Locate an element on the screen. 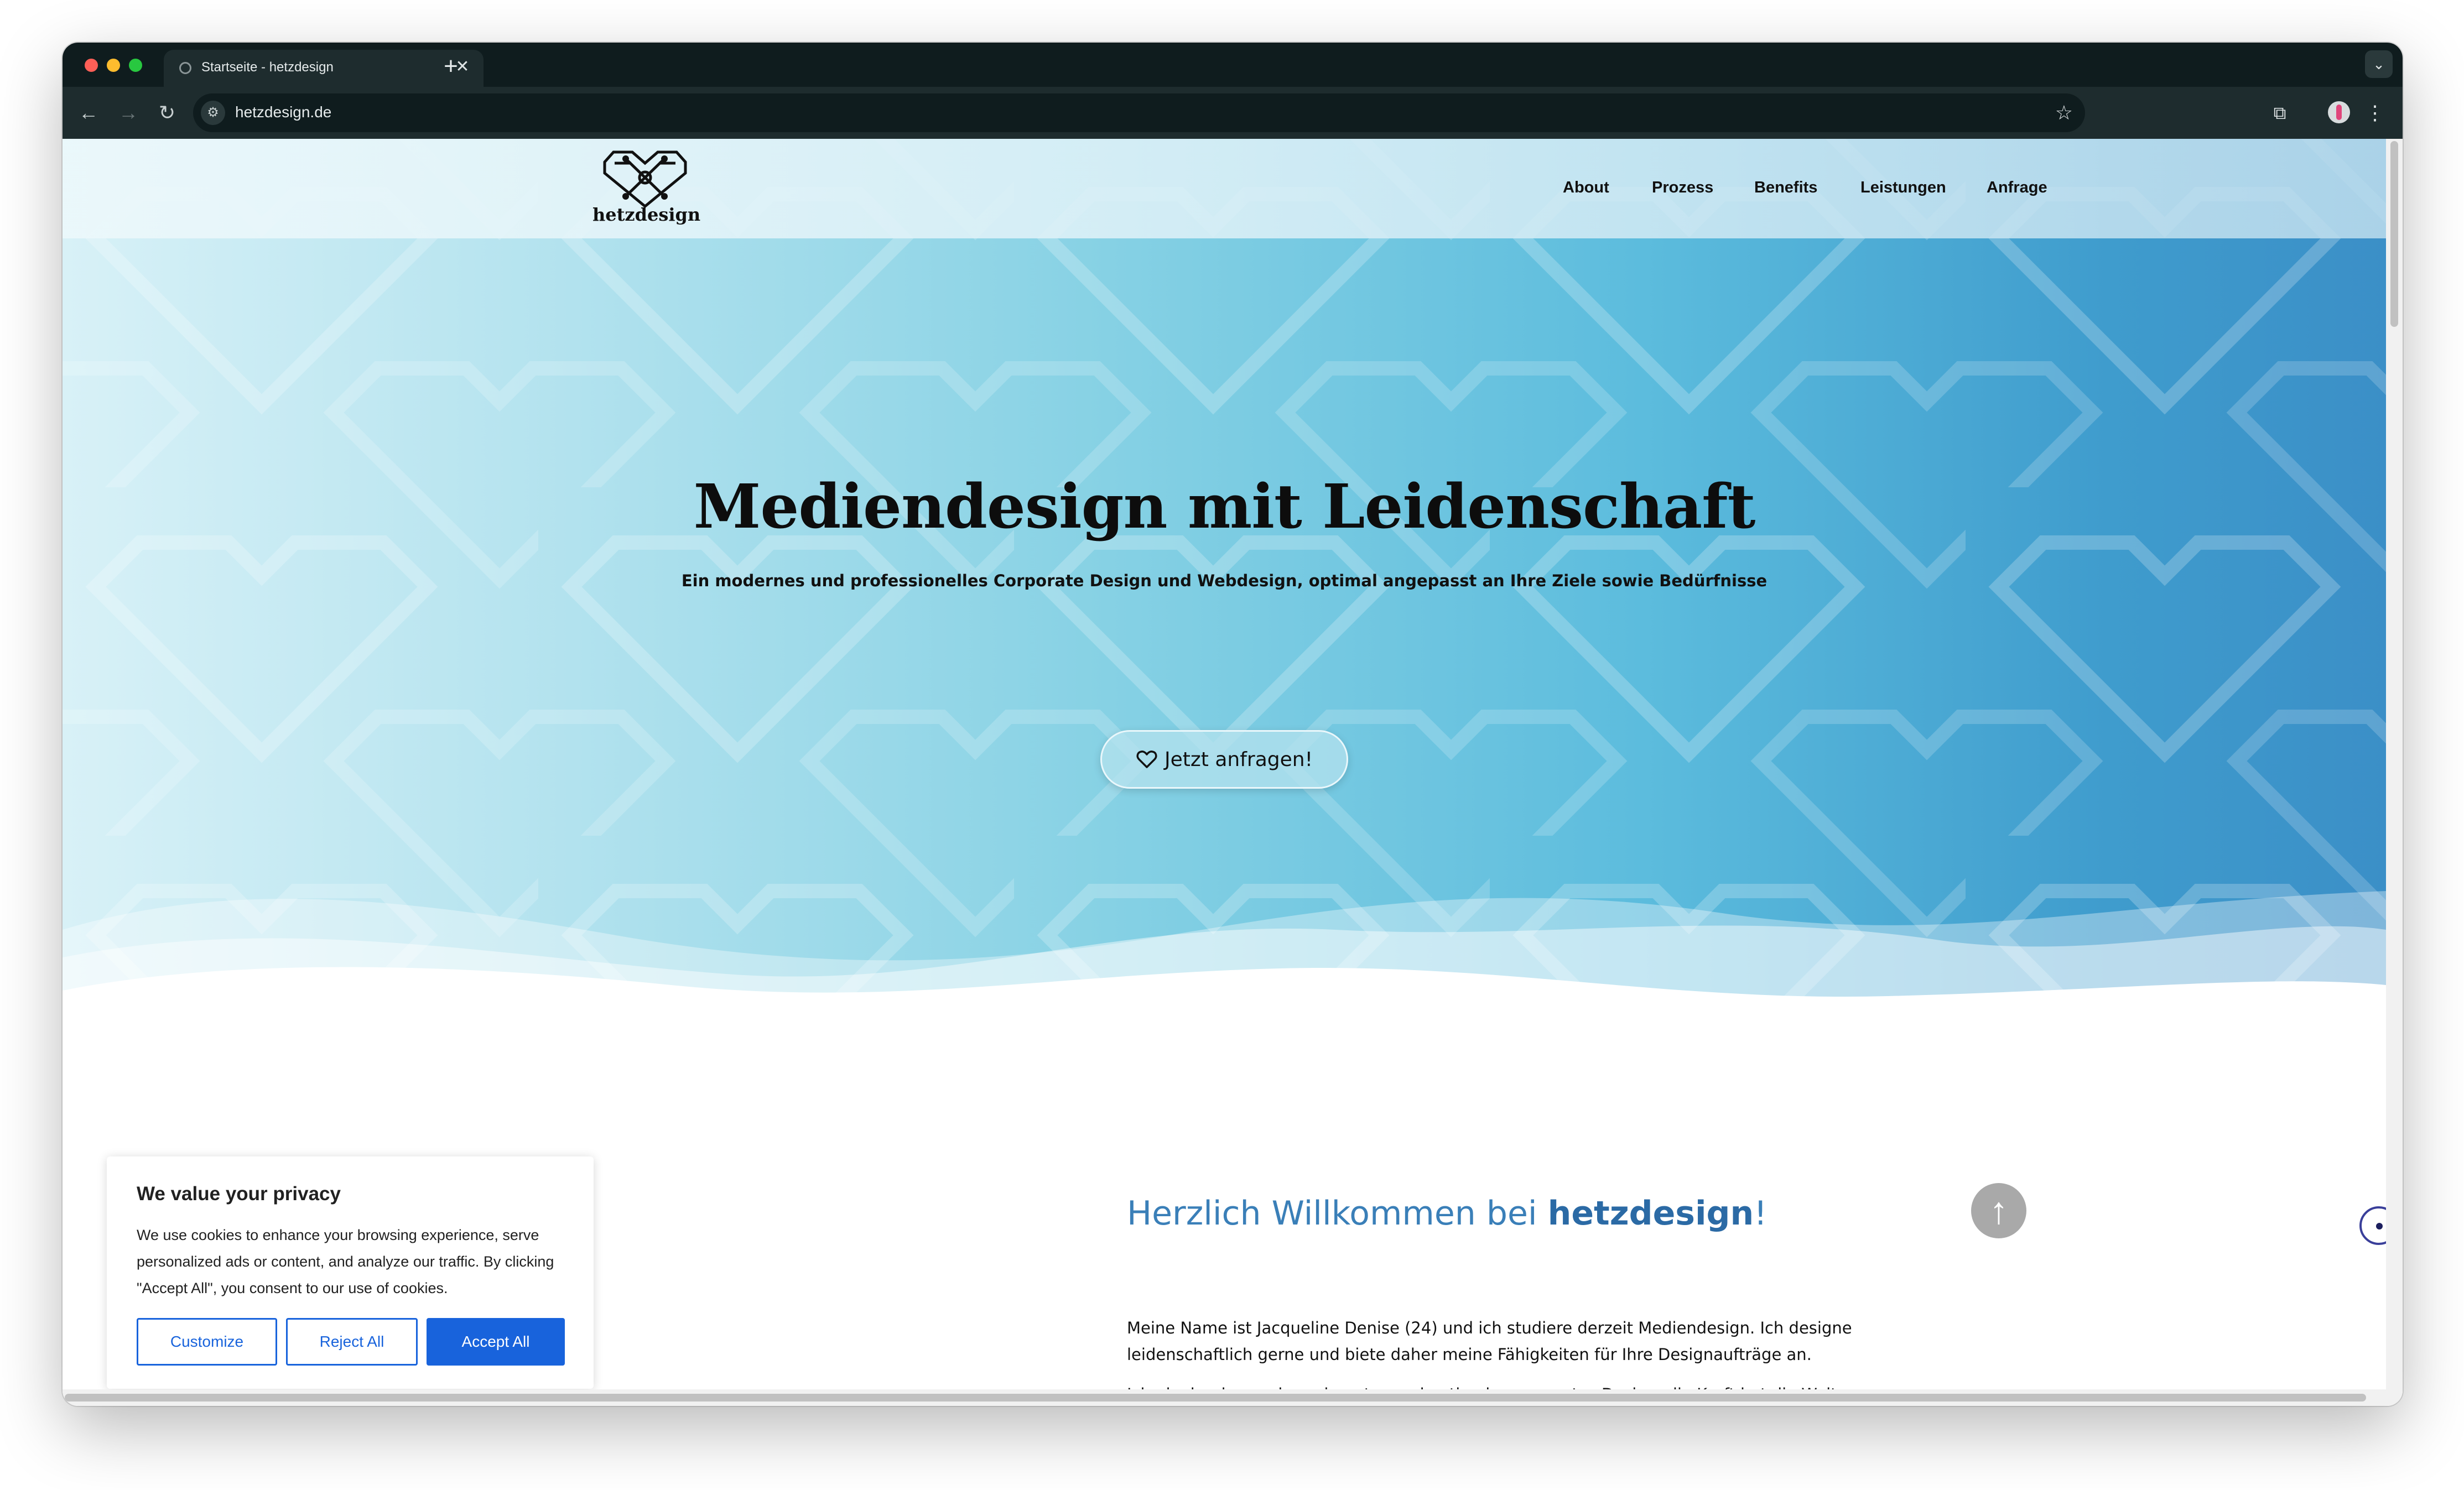 This screenshot has height=1490, width=2464. tab-strip: Startseite - hetzdesign ✕ + ⌄ is located at coordinates (1233, 65).